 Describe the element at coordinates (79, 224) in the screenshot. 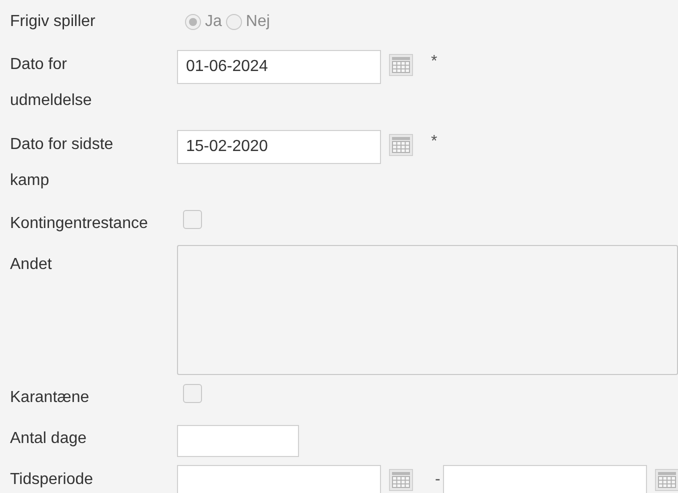

I see `field-label: Kontingentrestance` at that location.